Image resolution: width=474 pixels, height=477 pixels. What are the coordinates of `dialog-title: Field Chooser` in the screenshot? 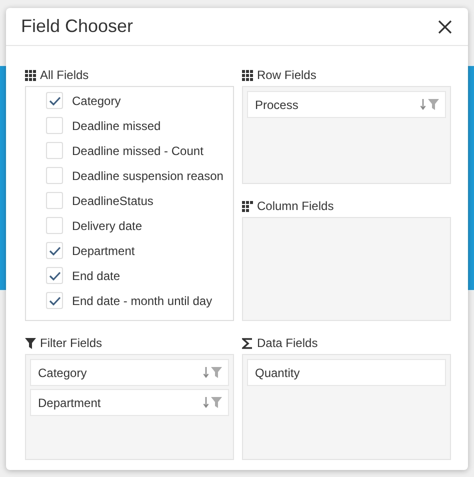 It's located at (77, 26).